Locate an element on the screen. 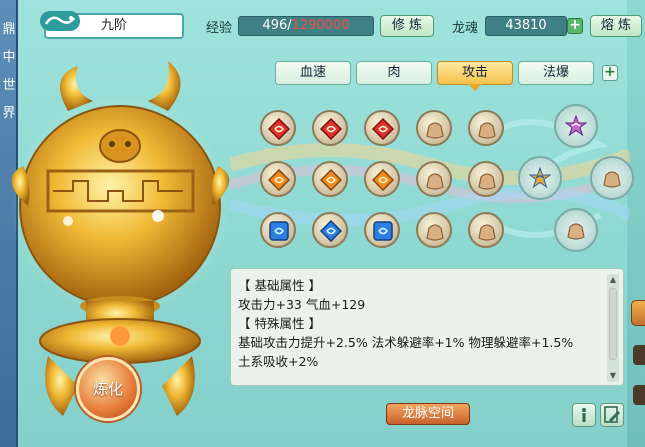 The width and height of the screenshot is (645, 447). scroll-thumb is located at coordinates (613, 324).